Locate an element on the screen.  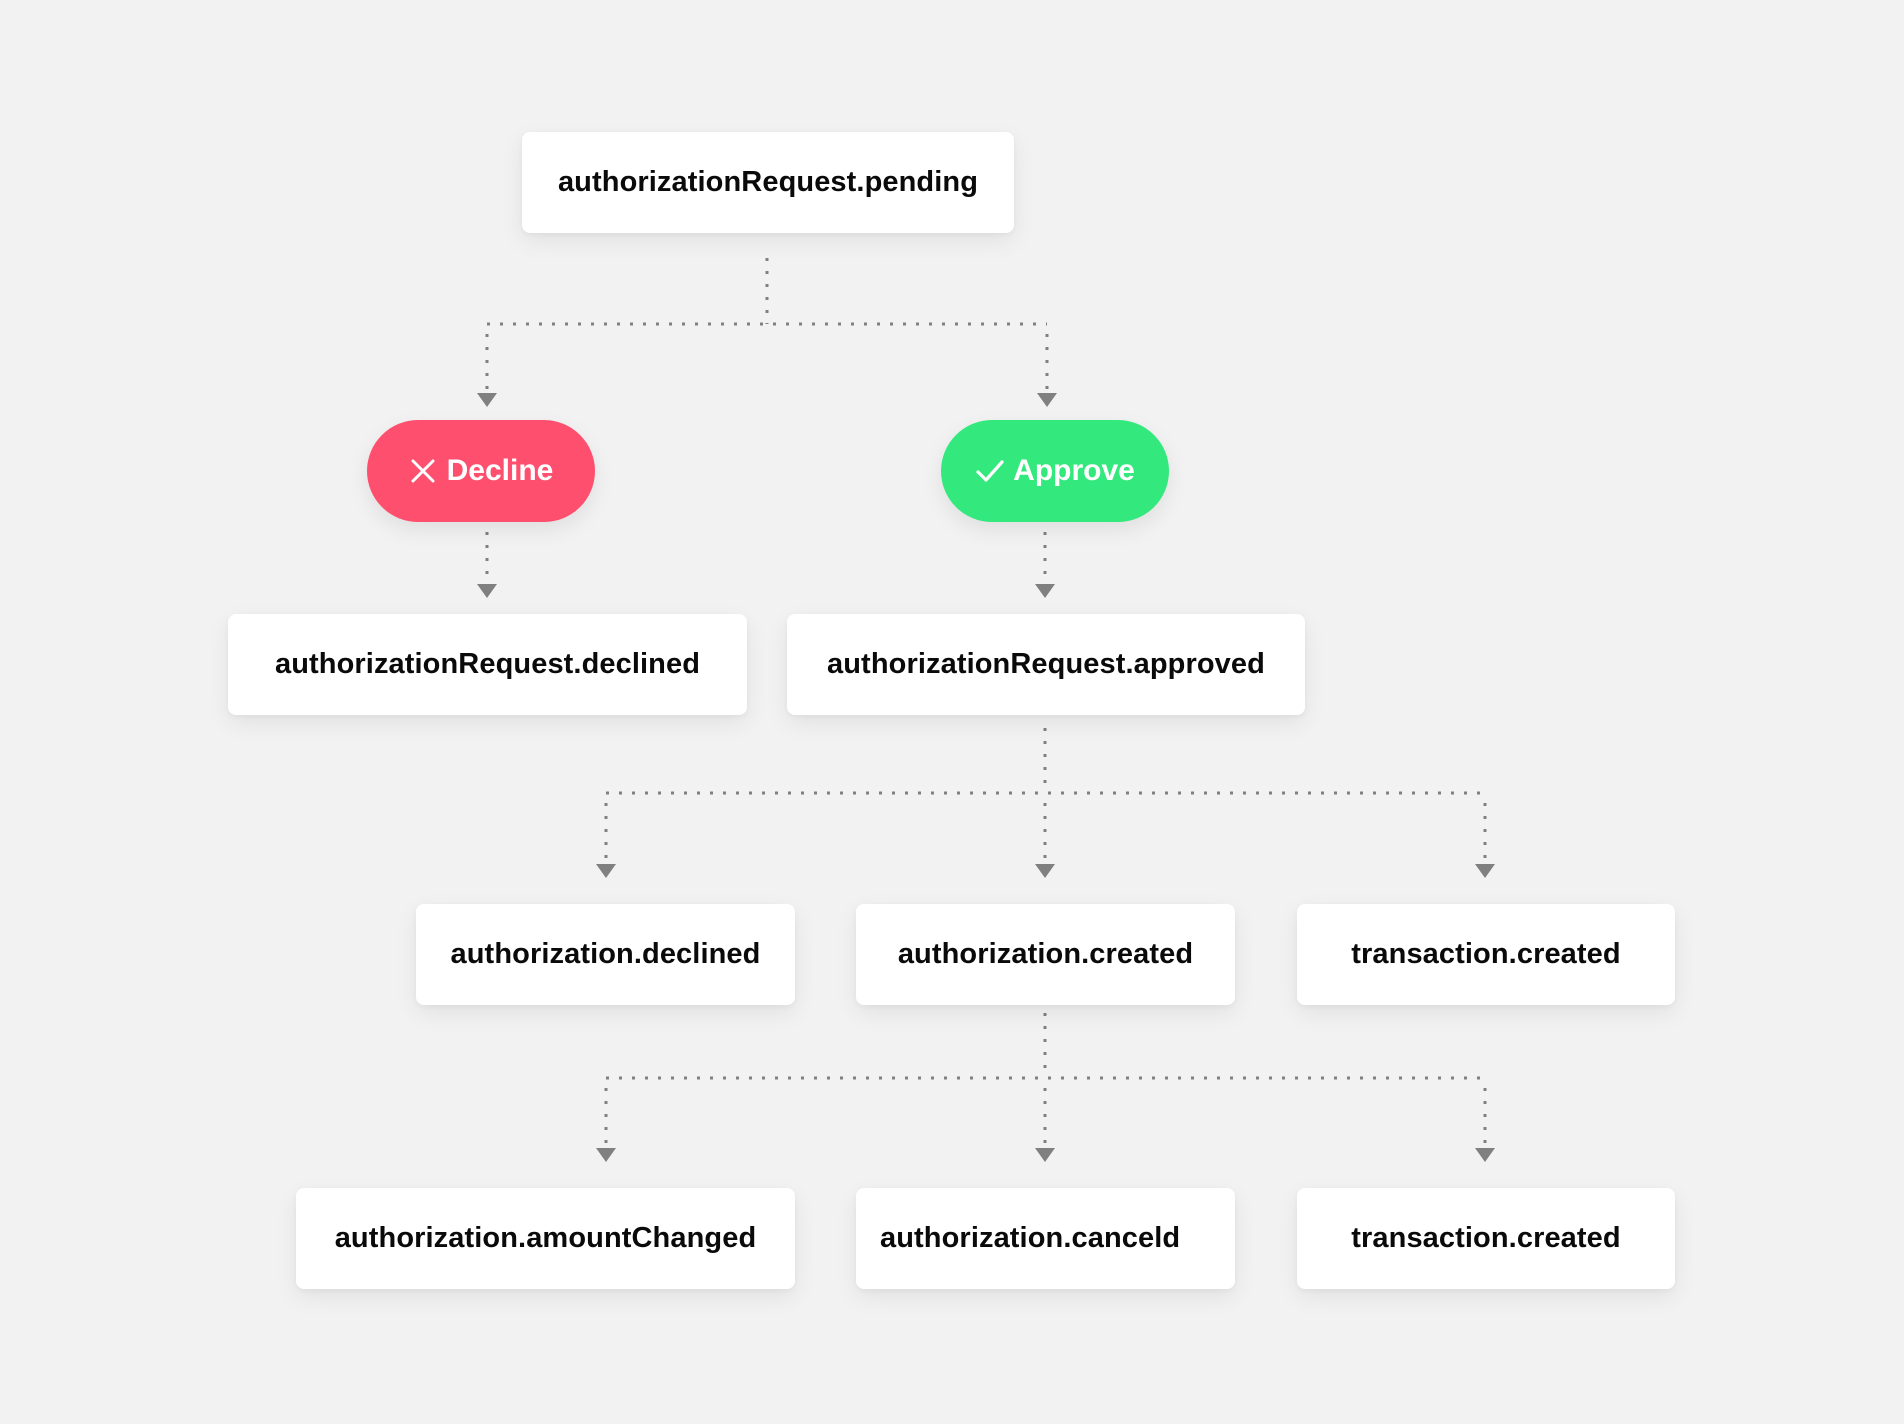
node-label: authorization.amountChanged is located at coordinates (545, 1238).